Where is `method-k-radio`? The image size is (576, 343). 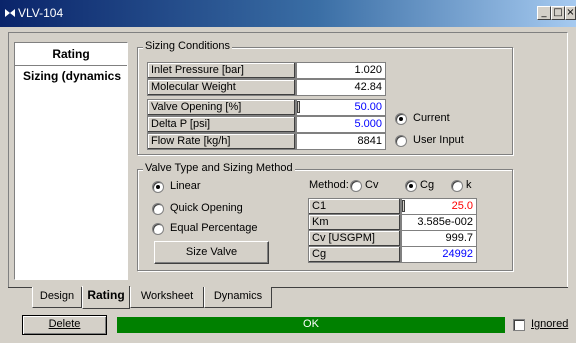
method-k-radio is located at coordinates (457, 186).